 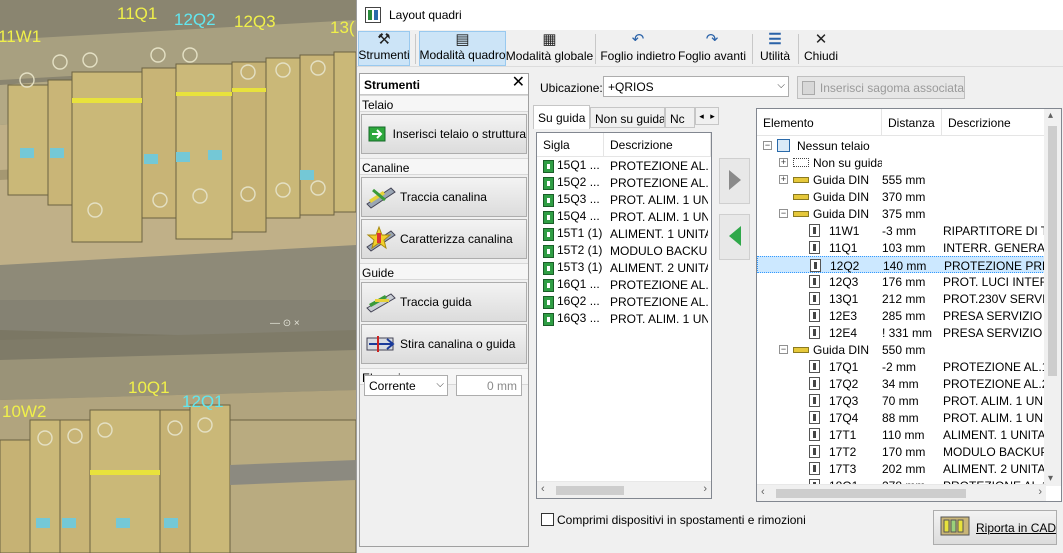 What do you see at coordinates (904, 469) in the screenshot?
I see `tree-node-distanza: 202 mm` at bounding box center [904, 469].